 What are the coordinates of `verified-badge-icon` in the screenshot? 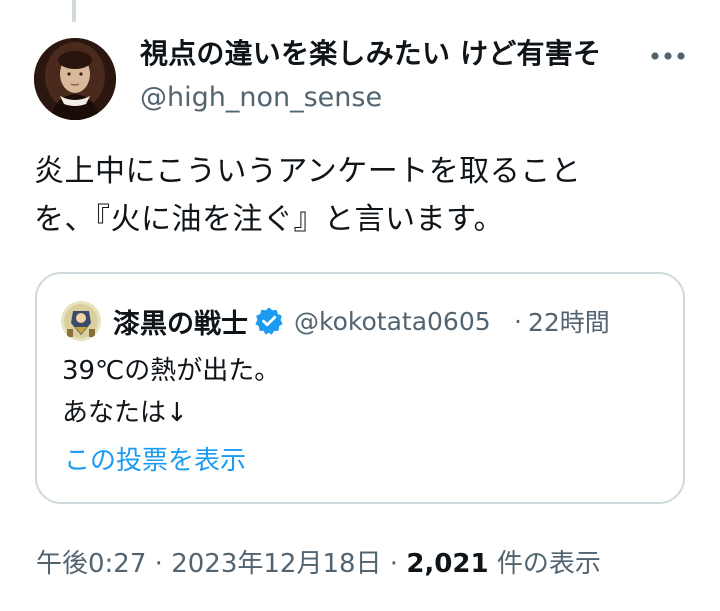 It's located at (269, 321).